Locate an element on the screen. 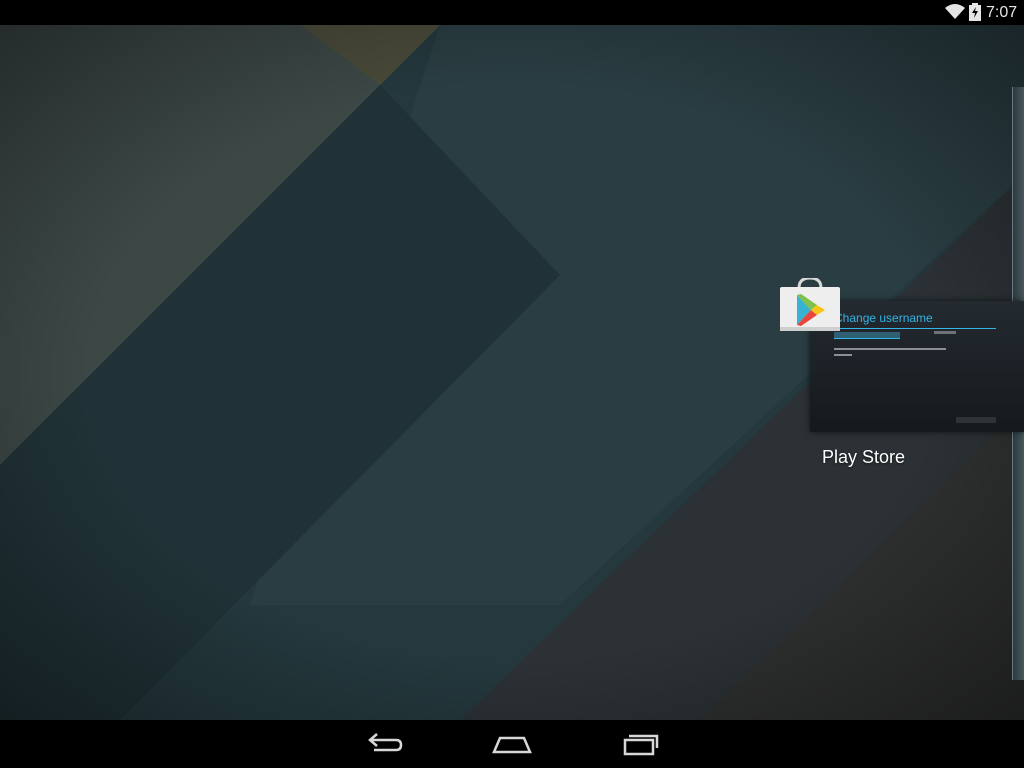  home-button is located at coordinates (512, 744).